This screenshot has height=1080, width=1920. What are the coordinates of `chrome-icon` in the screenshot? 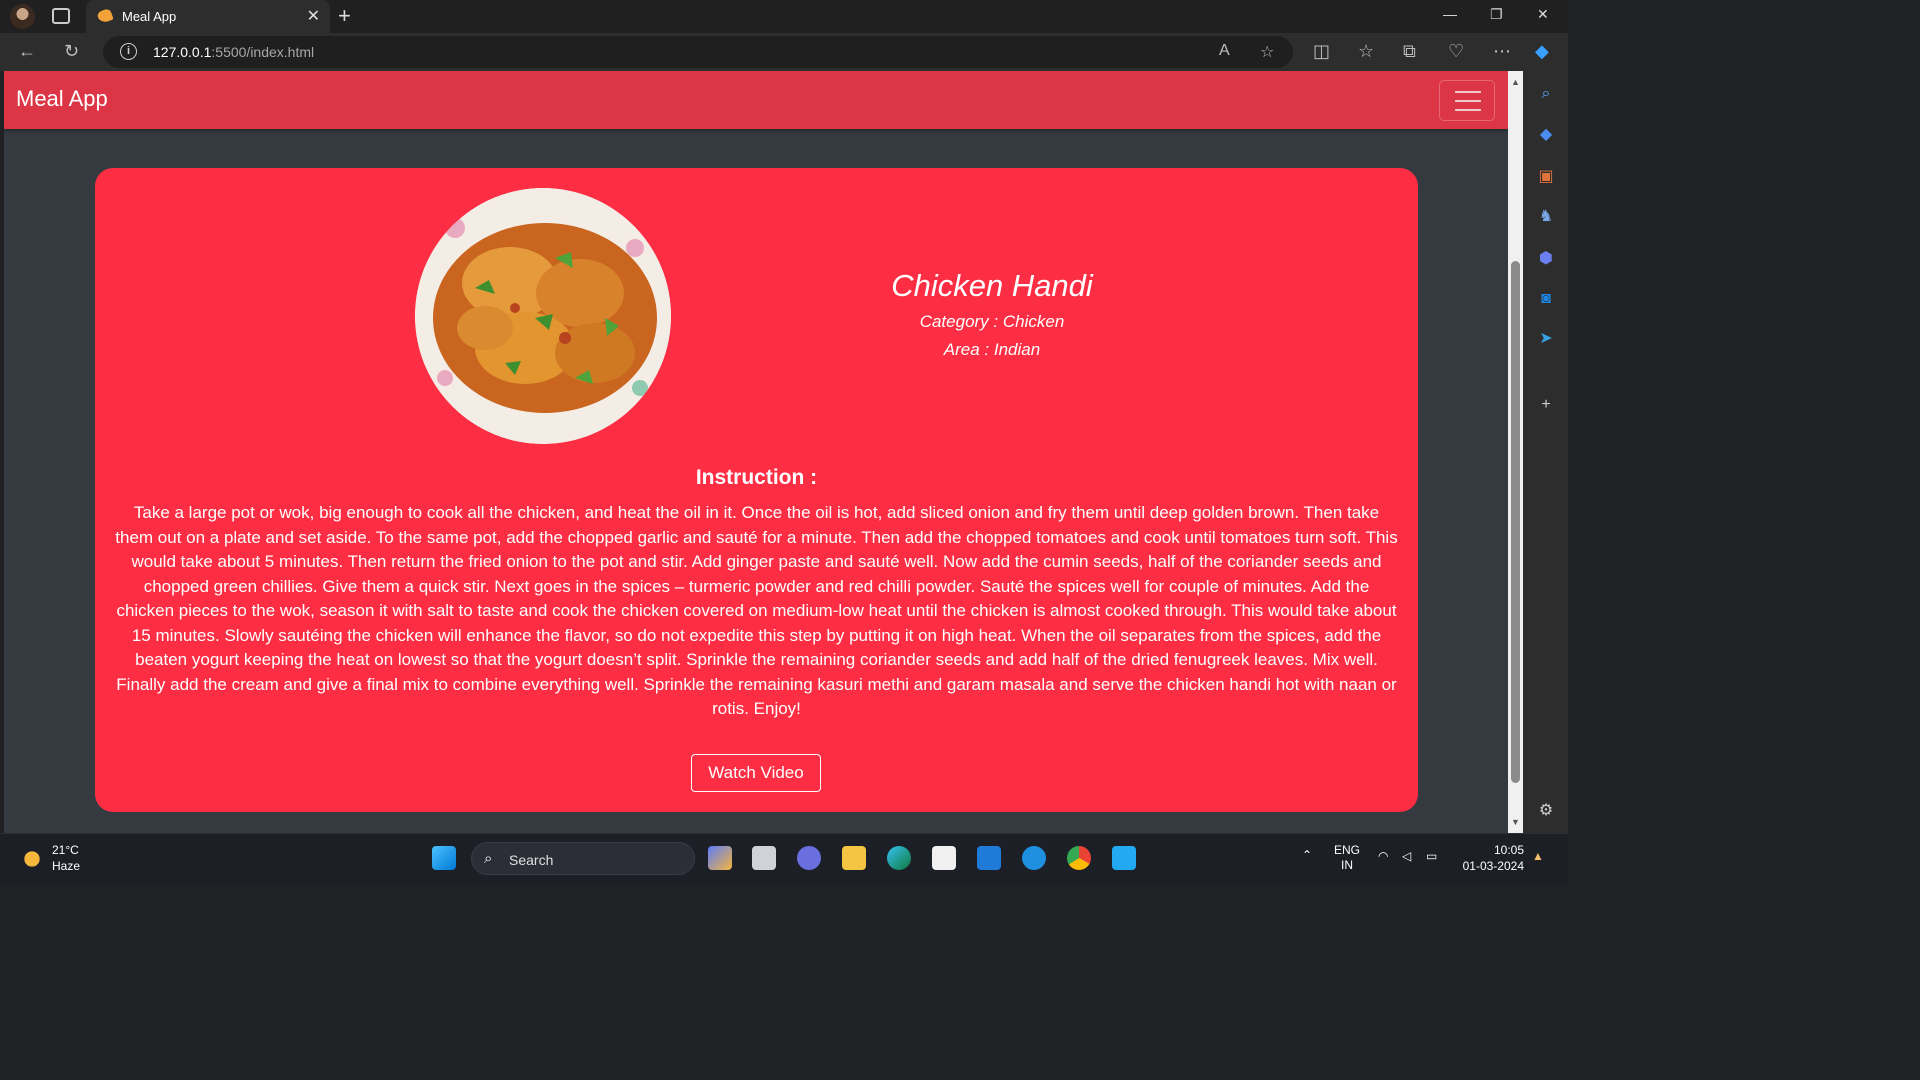 It's located at (1079, 858).